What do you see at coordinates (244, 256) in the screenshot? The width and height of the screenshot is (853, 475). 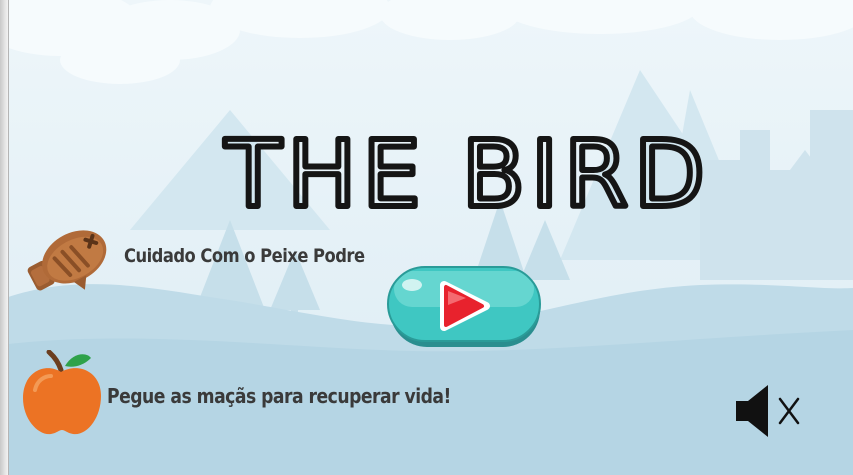 I see `rotten-fish-warning: Cuidado Com o Peixe Podre` at bounding box center [244, 256].